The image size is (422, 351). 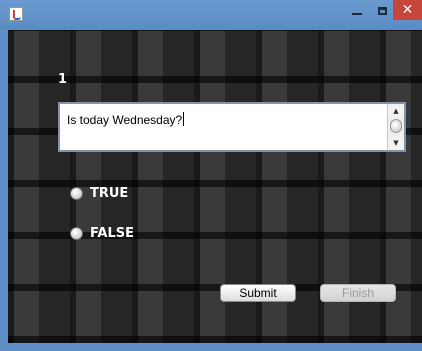 I want to click on close-icon: ✕, so click(x=407, y=10).